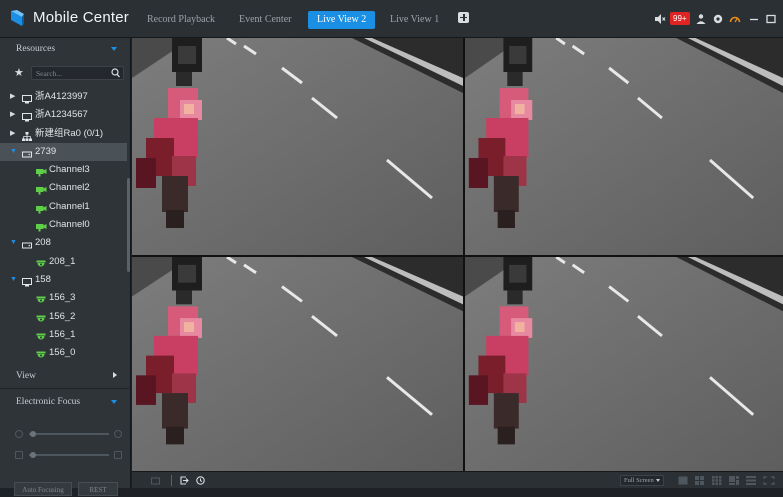 Image resolution: width=783 pixels, height=497 pixels. What do you see at coordinates (700, 480) in the screenshot?
I see `layout-2x2-icon` at bounding box center [700, 480].